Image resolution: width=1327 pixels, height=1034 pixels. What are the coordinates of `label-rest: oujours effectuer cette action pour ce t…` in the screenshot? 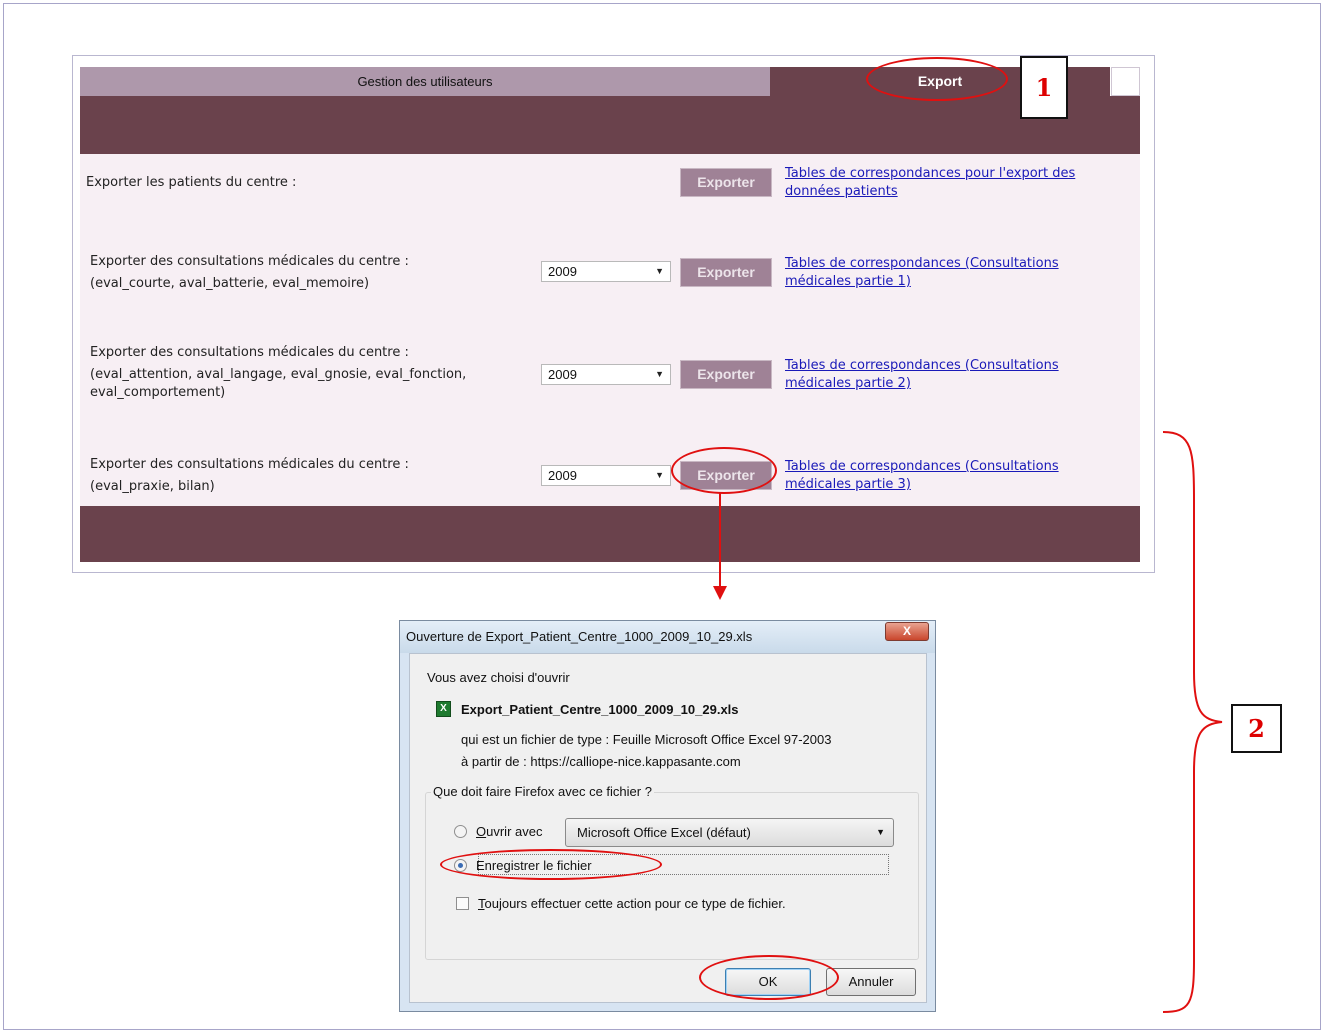 It's located at (635, 903).